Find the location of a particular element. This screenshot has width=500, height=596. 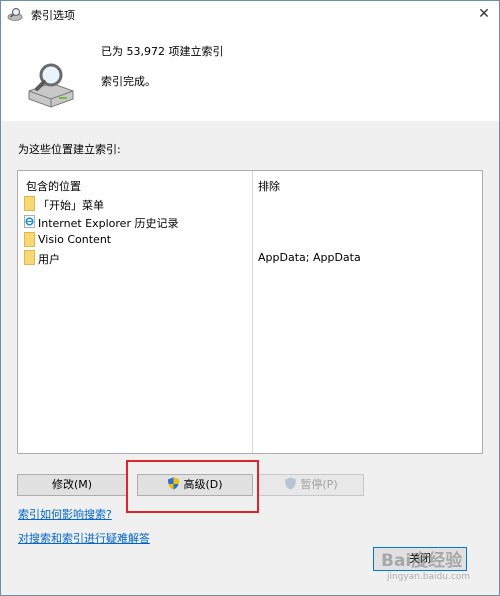

window-title: 索引选项 is located at coordinates (53, 15).